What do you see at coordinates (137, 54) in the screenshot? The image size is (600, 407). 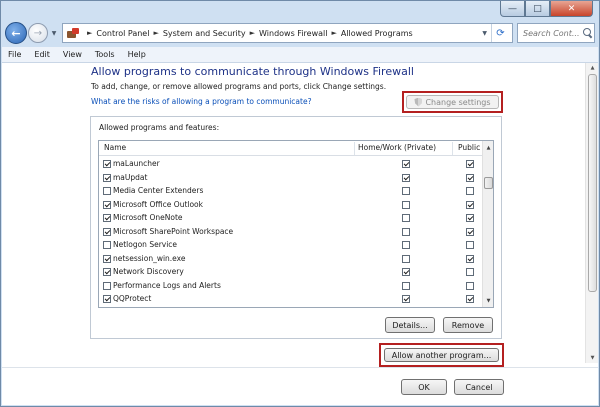 I see `menu-help: Help` at bounding box center [137, 54].